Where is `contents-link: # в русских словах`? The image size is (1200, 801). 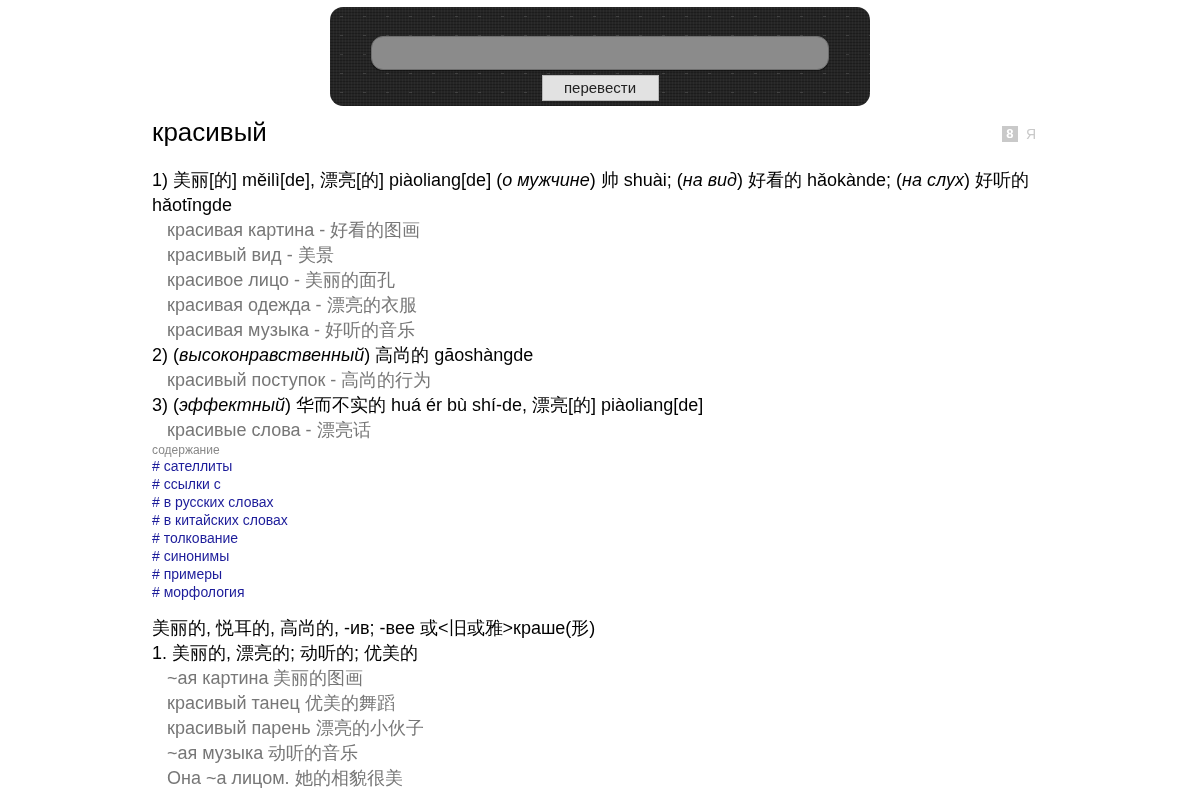 contents-link: # в русских словах is located at coordinates (213, 502).